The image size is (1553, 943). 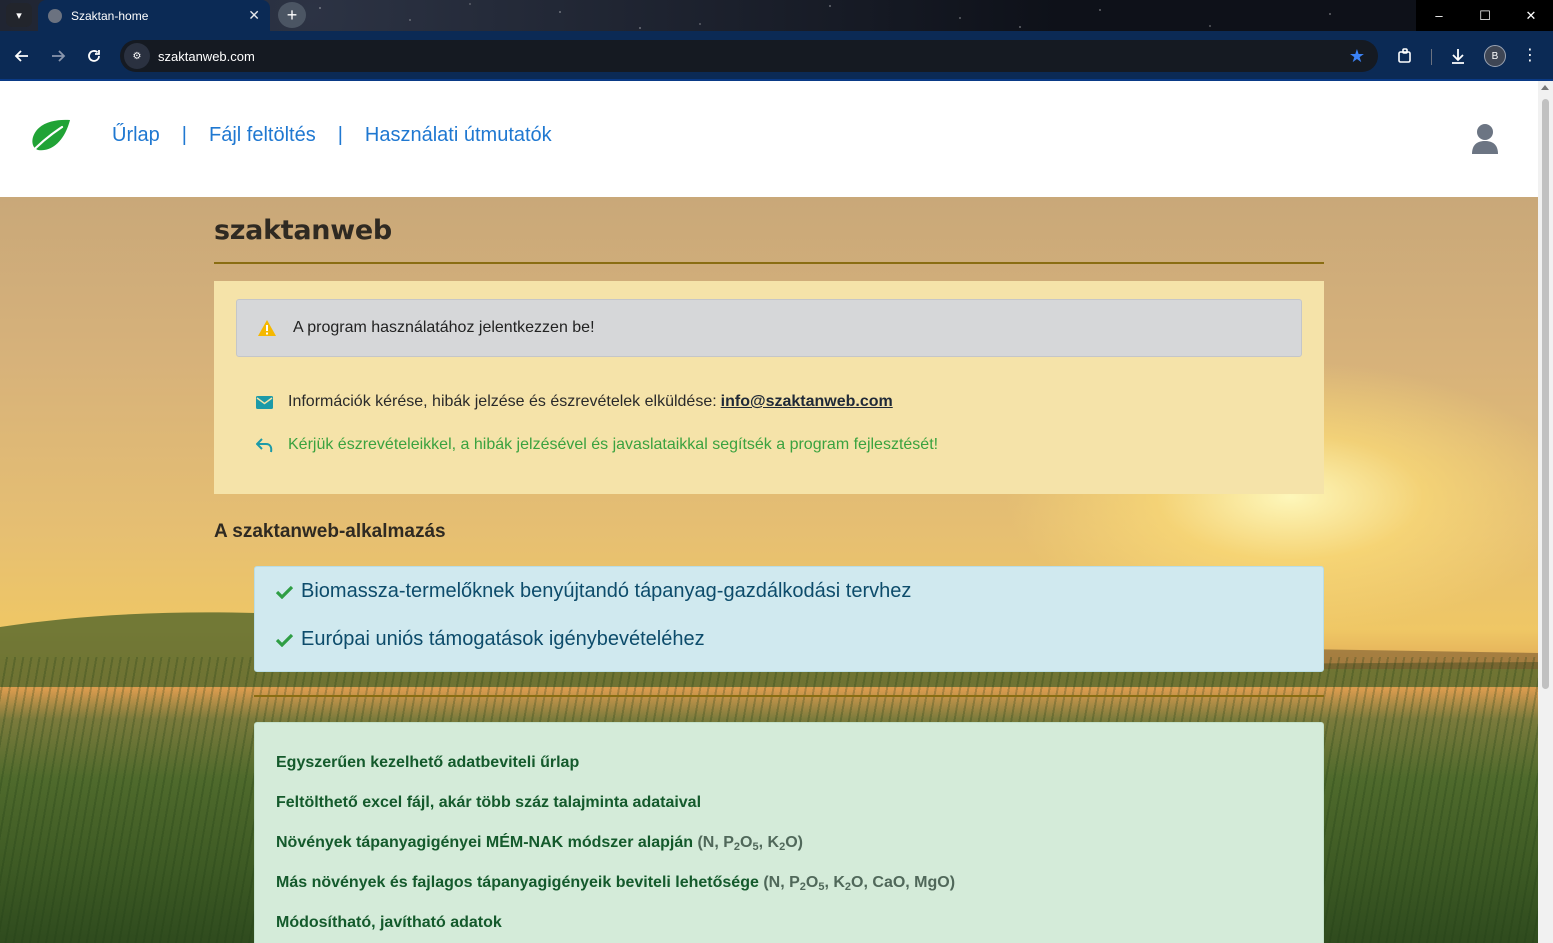 What do you see at coordinates (753, 56) in the screenshot?
I see `address-url: szaktanweb.com` at bounding box center [753, 56].